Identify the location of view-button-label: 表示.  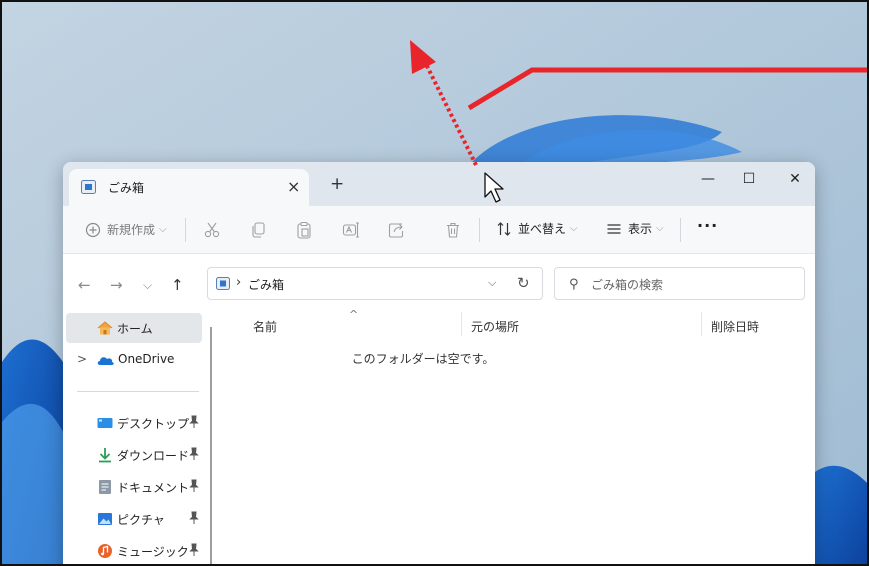
(640, 229).